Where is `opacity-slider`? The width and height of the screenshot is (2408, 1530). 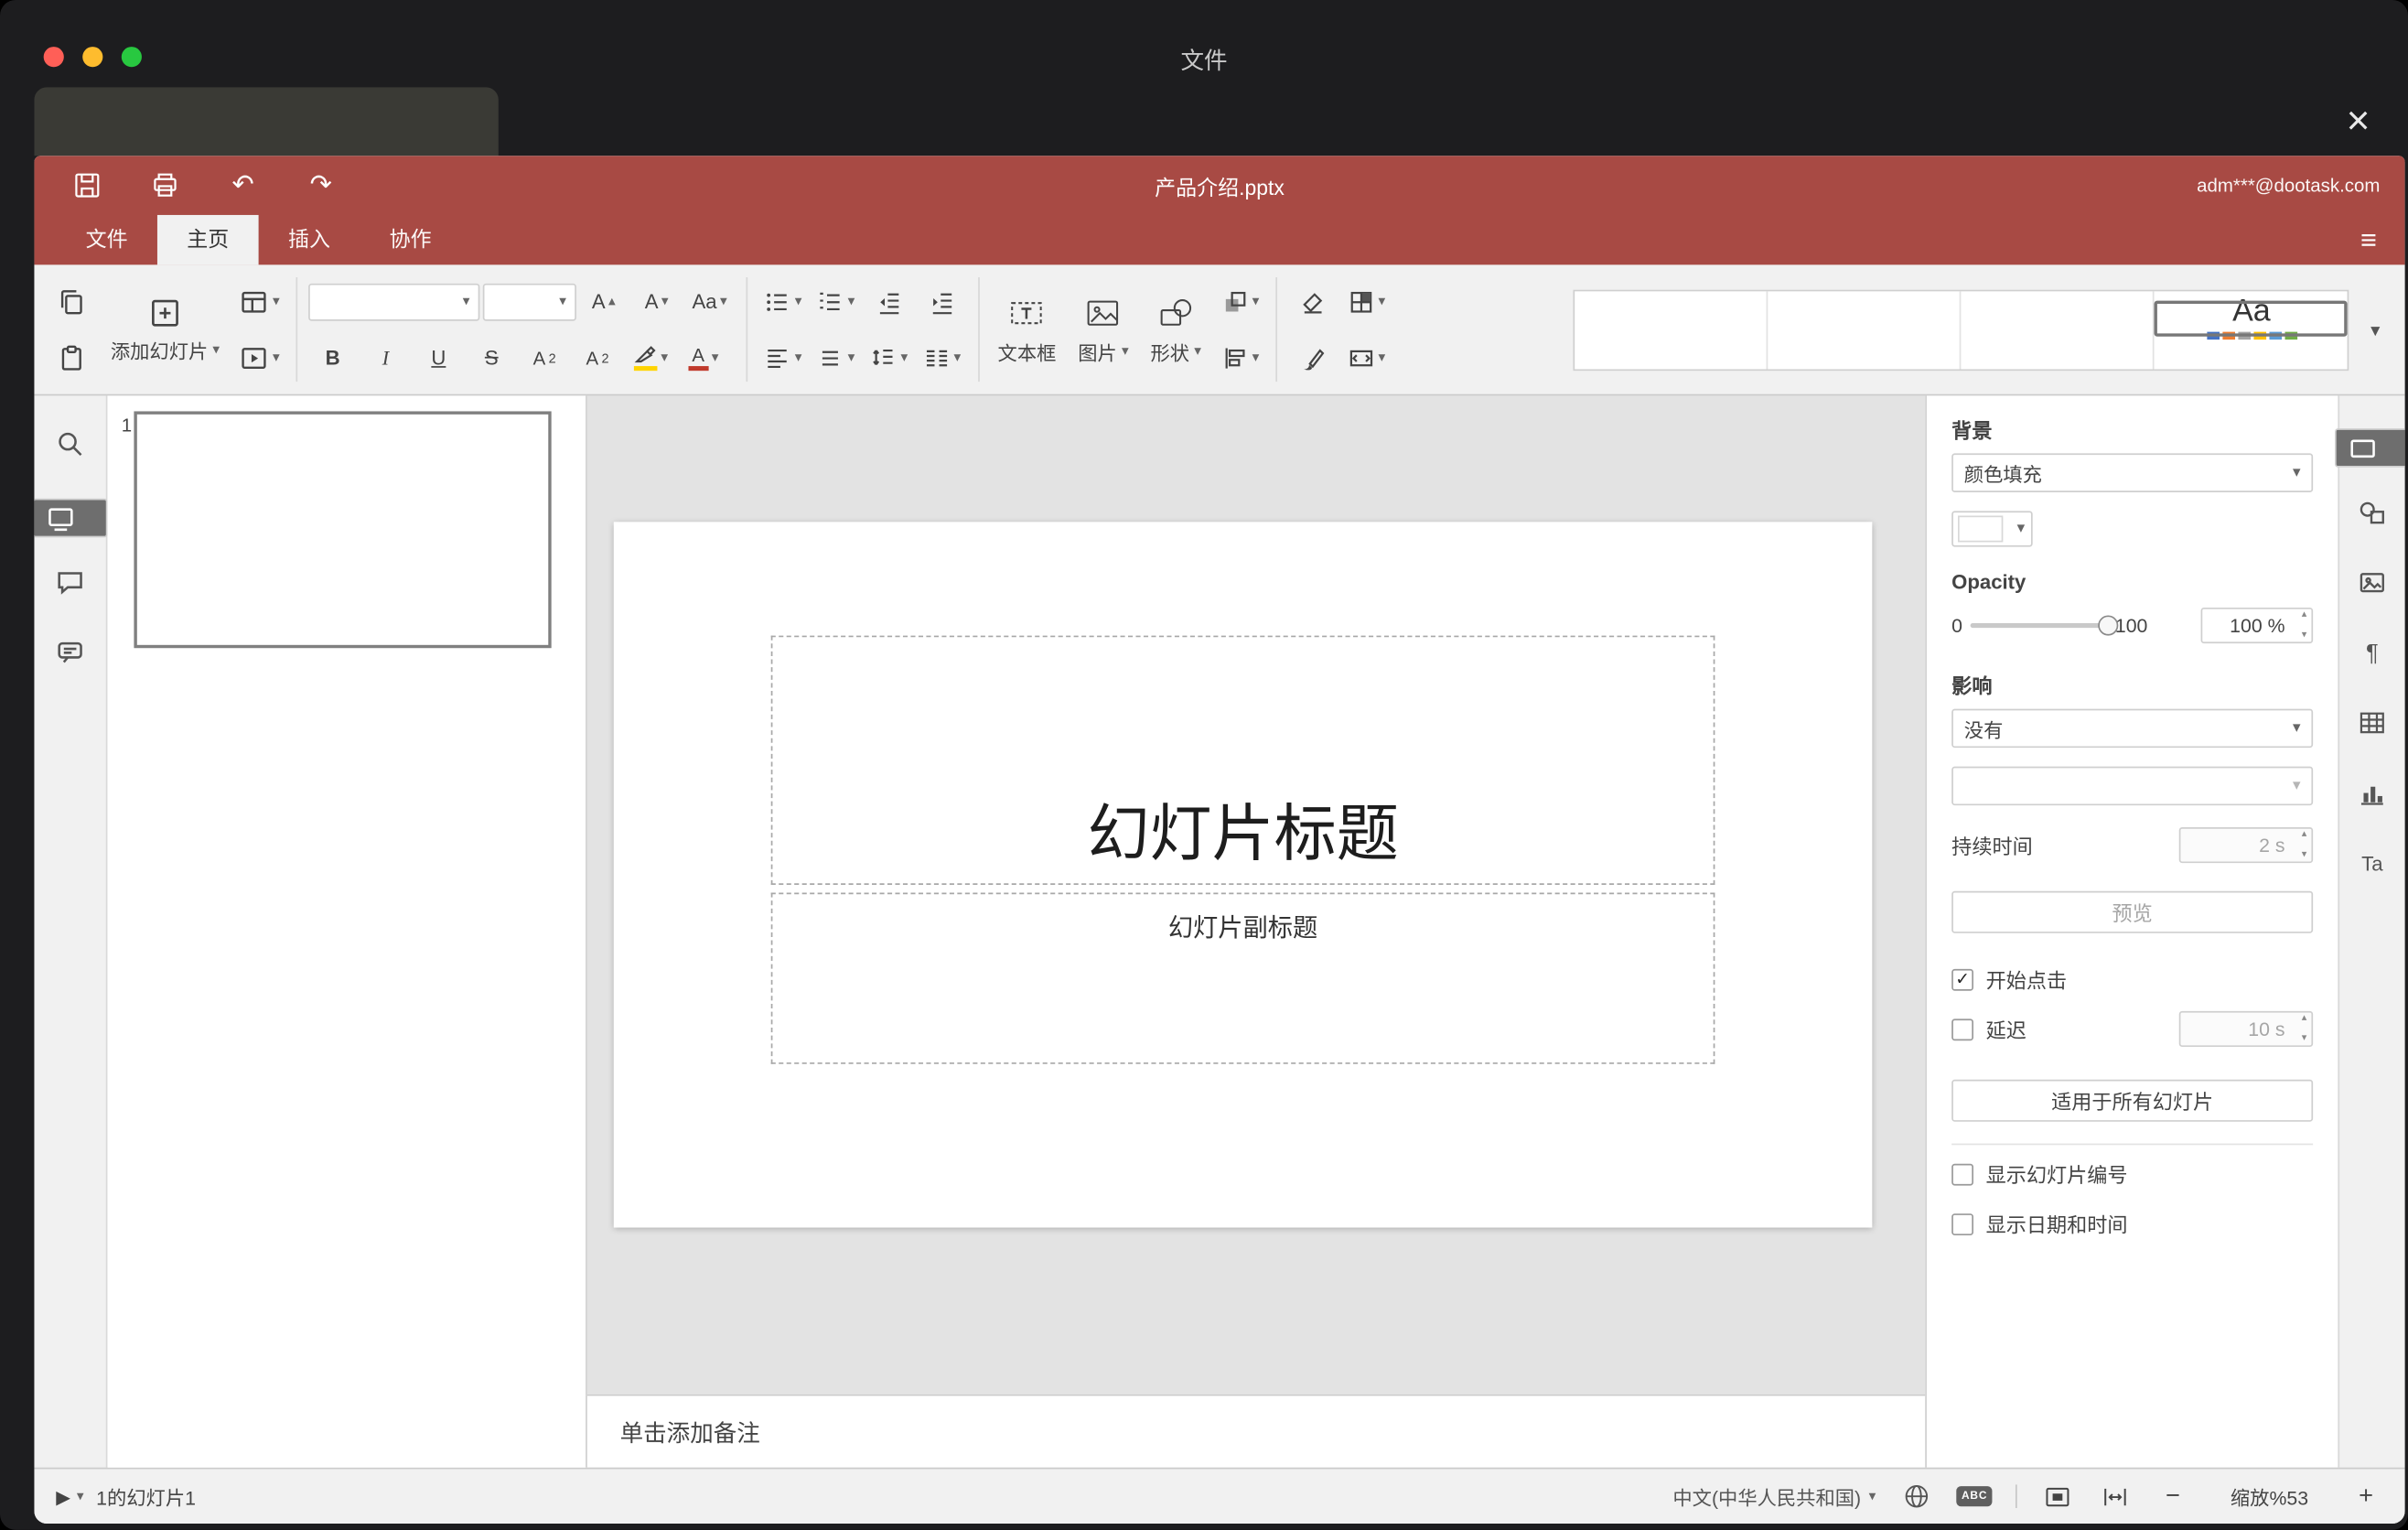
opacity-slider is located at coordinates (2044, 625).